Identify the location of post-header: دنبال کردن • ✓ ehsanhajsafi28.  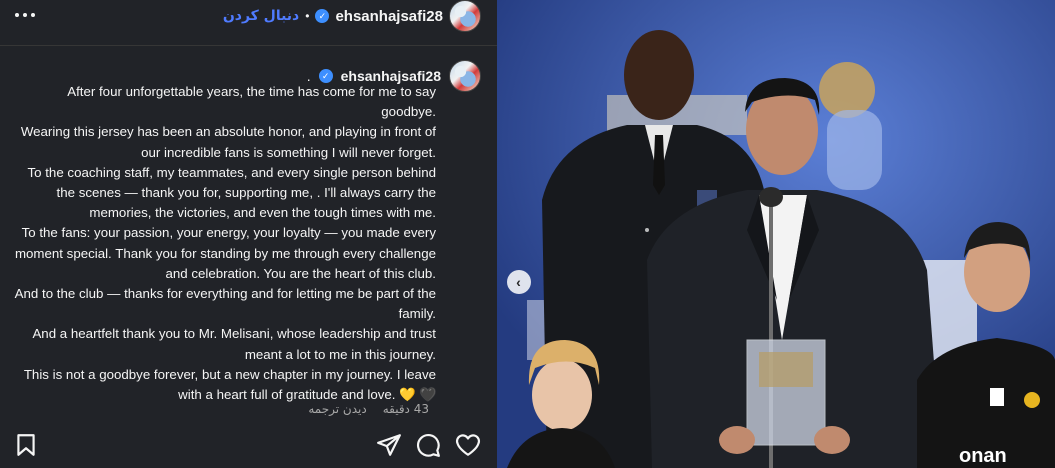
(248, 17).